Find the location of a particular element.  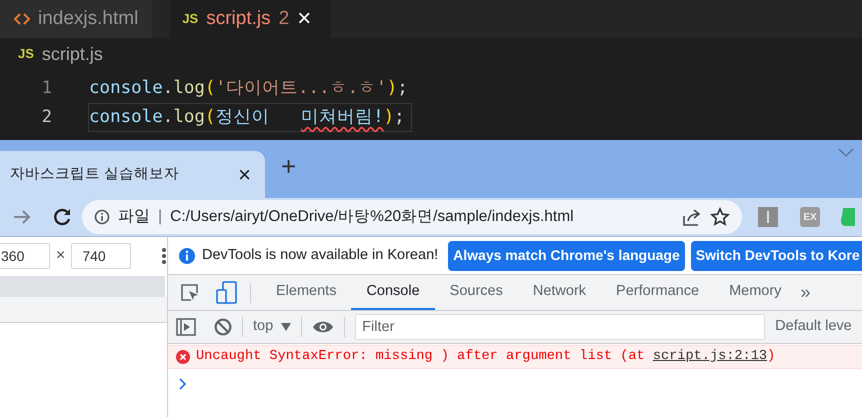

star-icon is located at coordinates (720, 217).